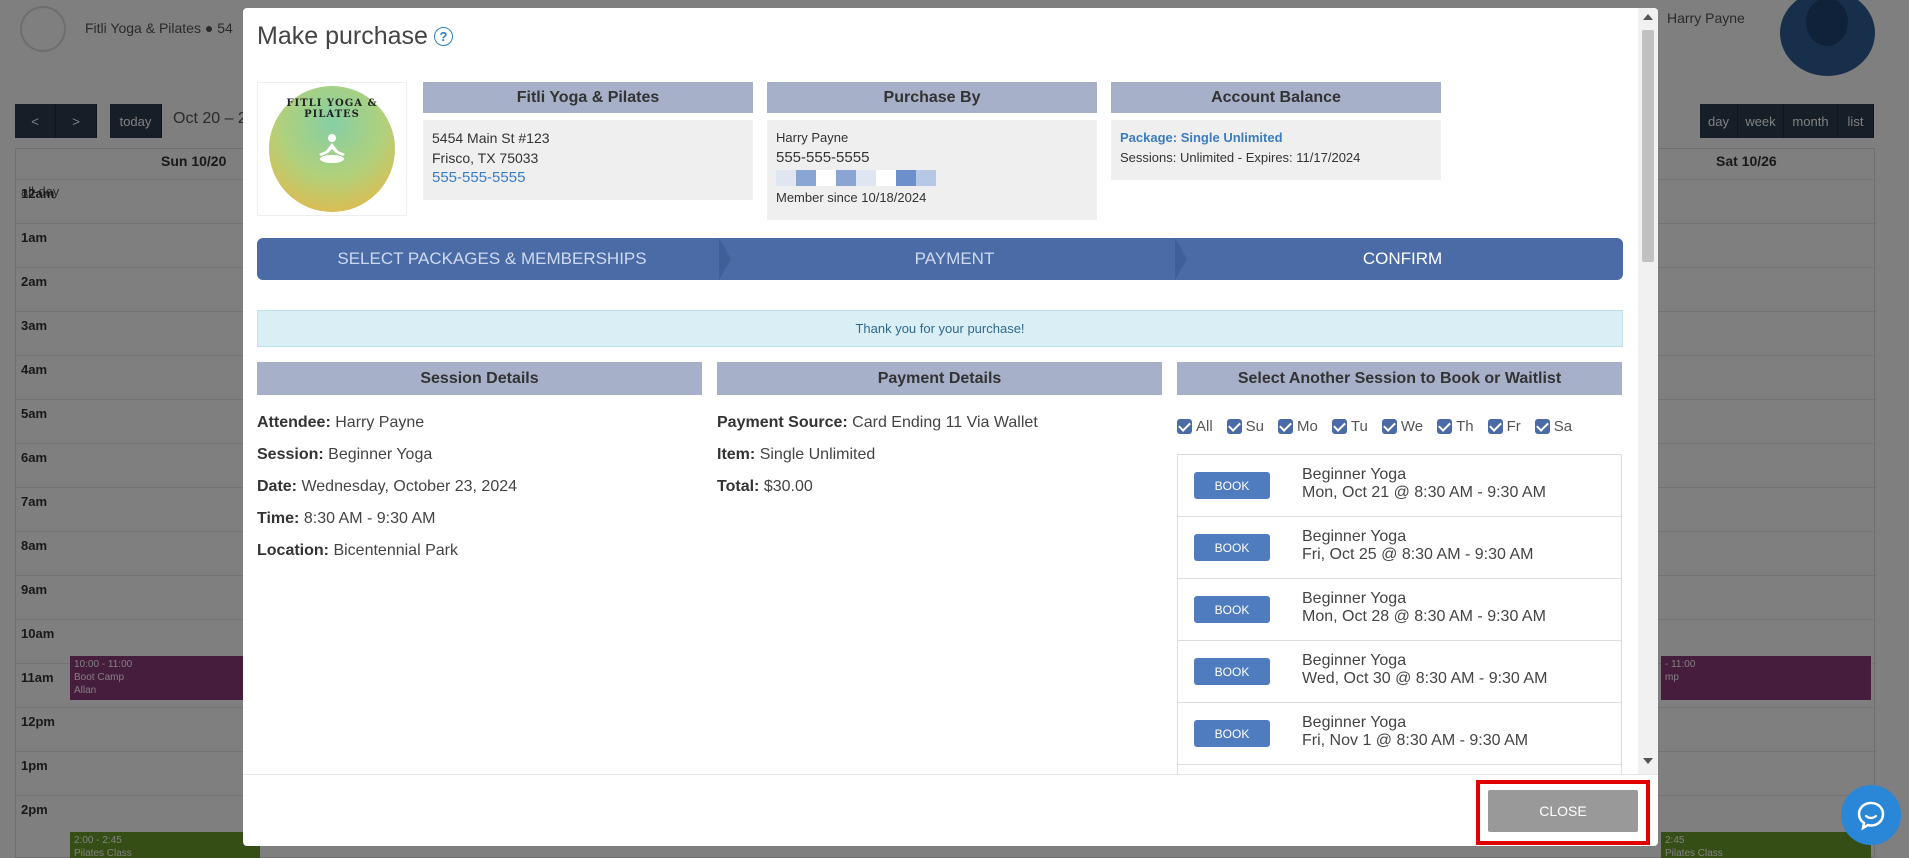 The height and width of the screenshot is (858, 1909). What do you see at coordinates (1563, 811) in the screenshot?
I see `close-button: CLOSE` at bounding box center [1563, 811].